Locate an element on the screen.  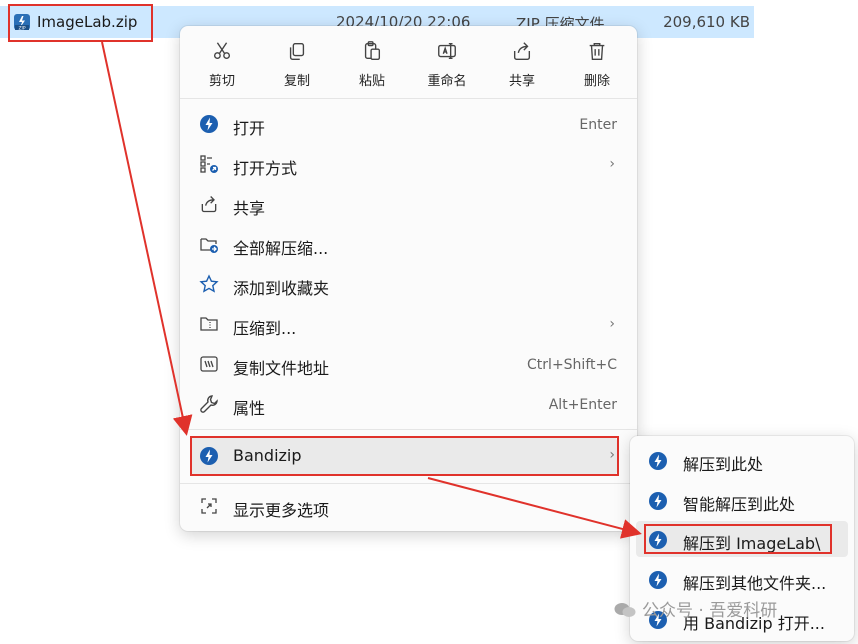
file-size: 209,610 KB is located at coordinates (706, 22).